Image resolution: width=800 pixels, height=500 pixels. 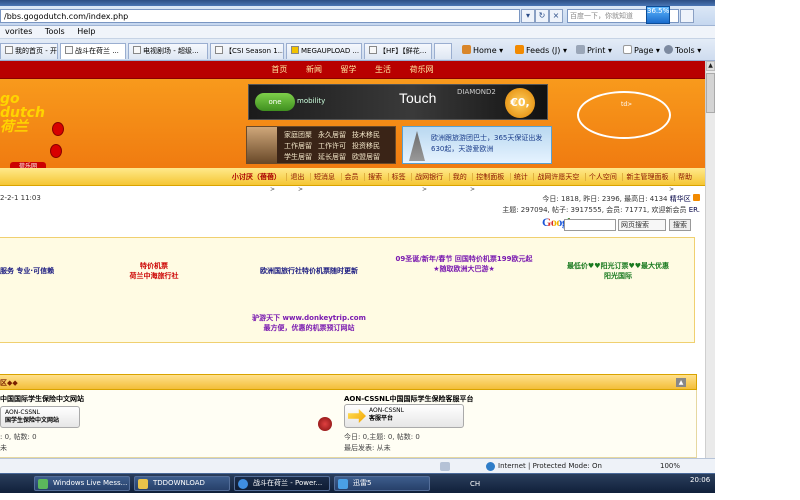 What do you see at coordinates (528, 16) in the screenshot?
I see `address-dropdown-icon: ▾` at bounding box center [528, 16].